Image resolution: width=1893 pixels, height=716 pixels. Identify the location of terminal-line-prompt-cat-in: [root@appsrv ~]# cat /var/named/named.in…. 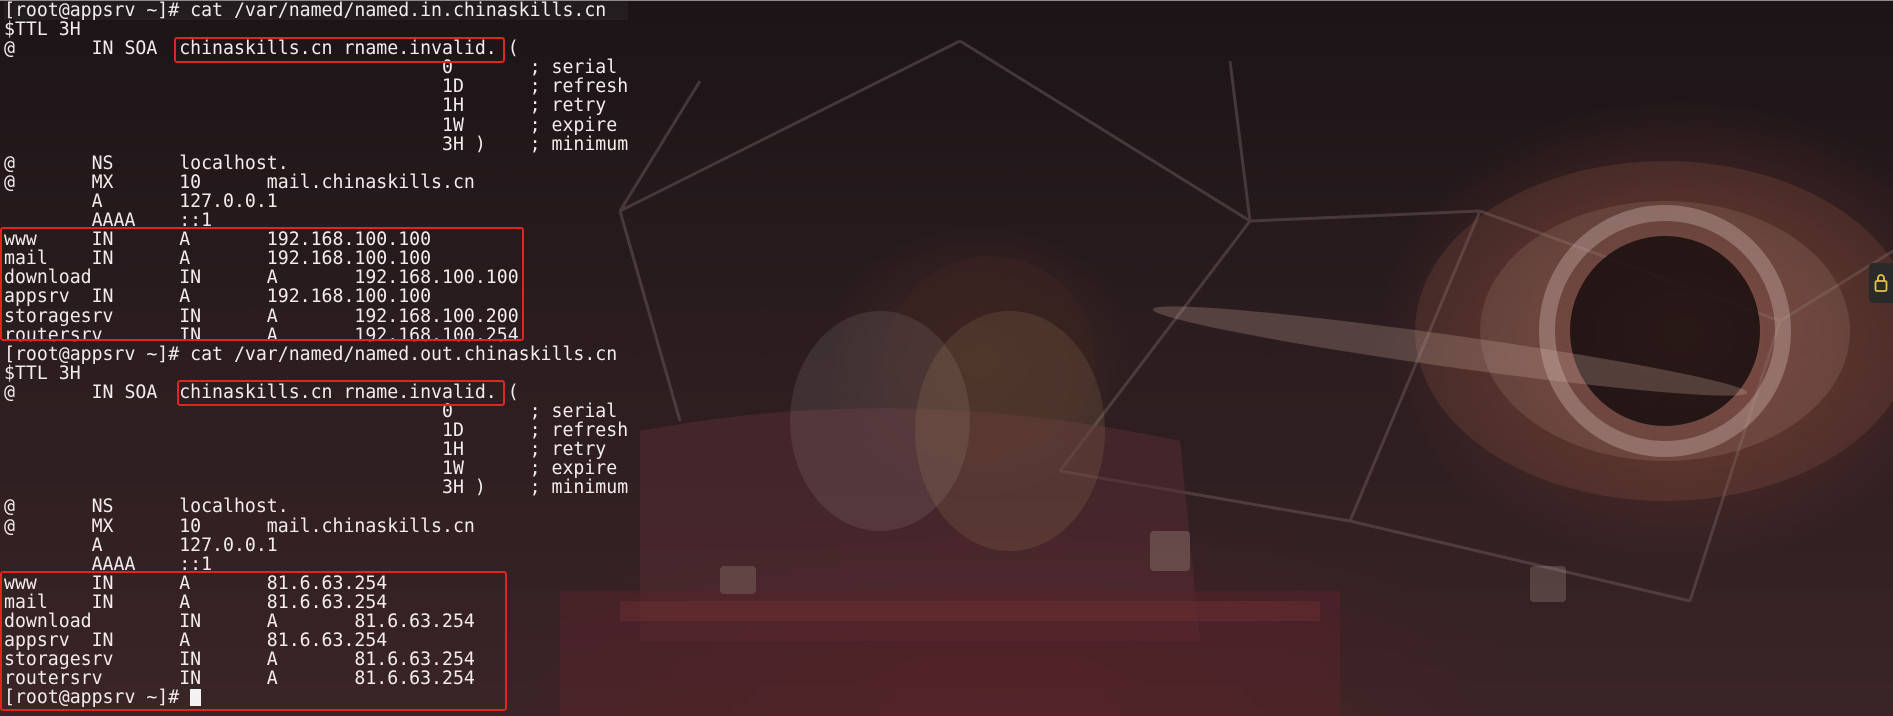
(316, 10).